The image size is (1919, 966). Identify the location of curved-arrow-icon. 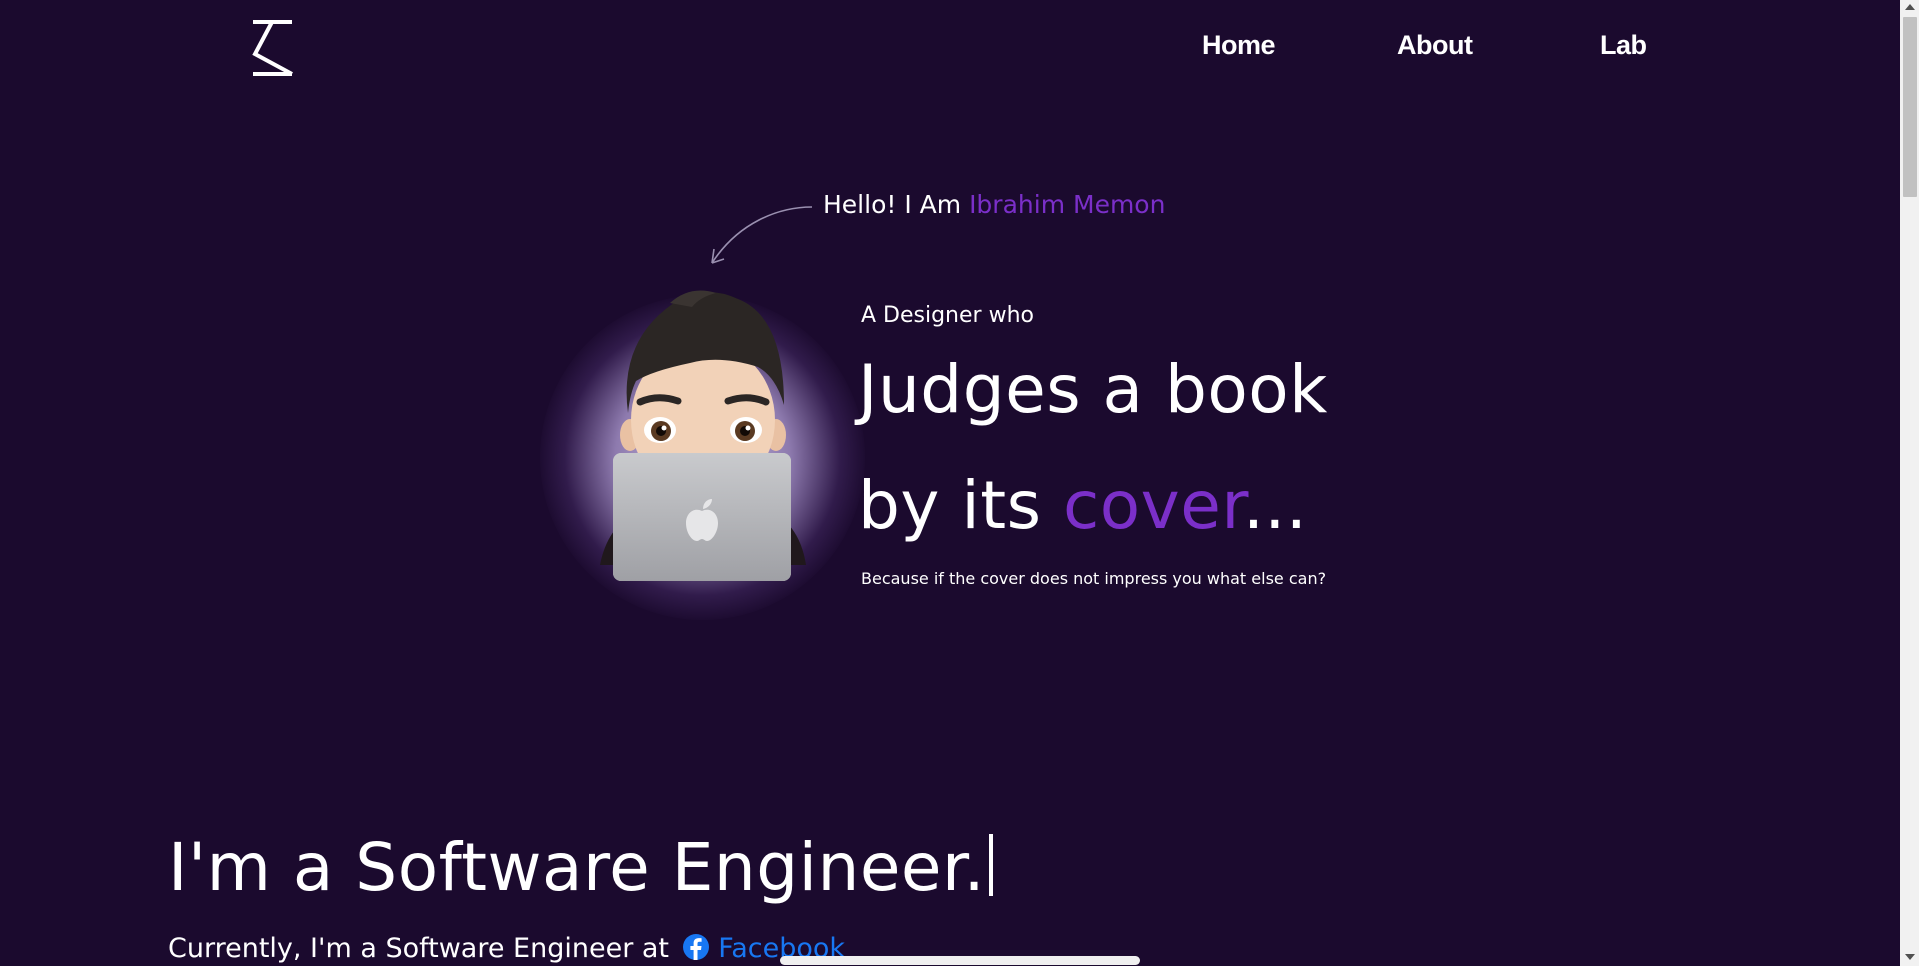
(762, 235).